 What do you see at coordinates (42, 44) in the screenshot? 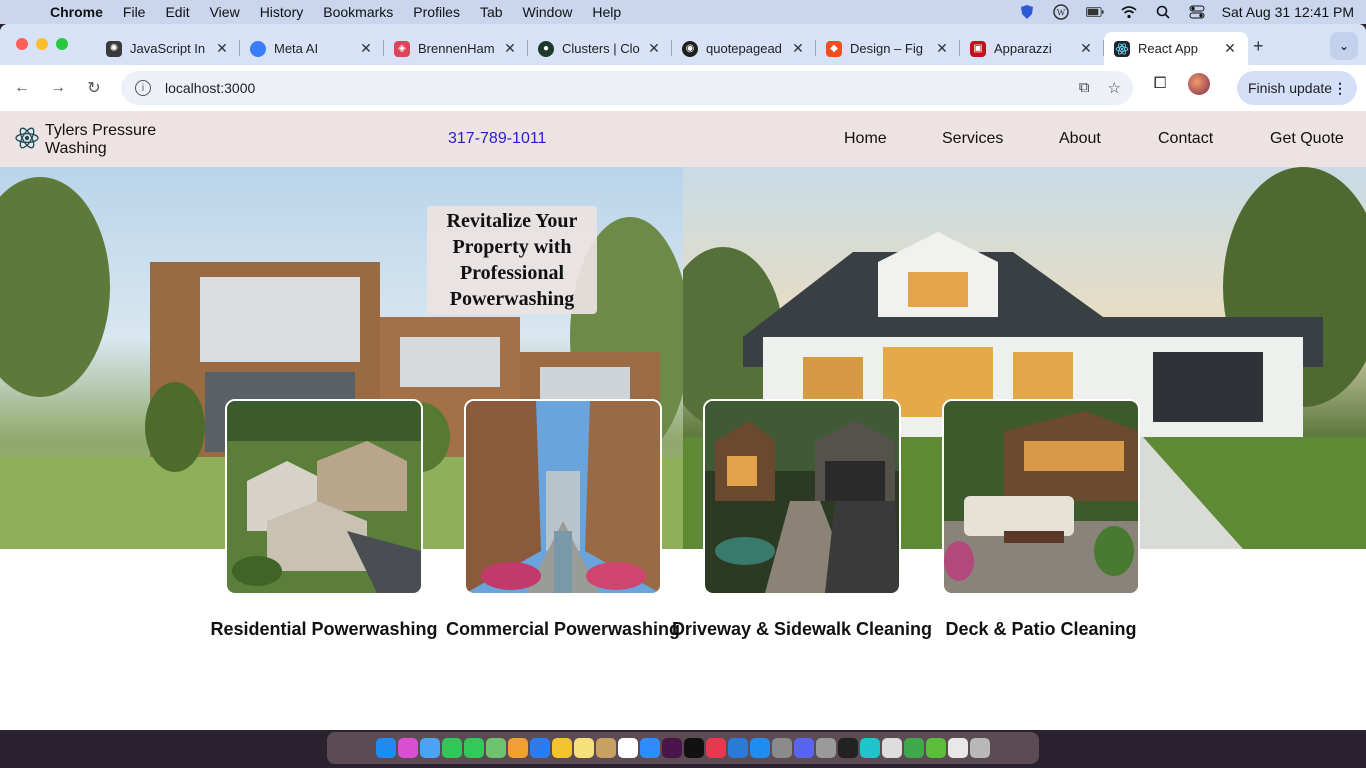
I see `minimize-window-button` at bounding box center [42, 44].